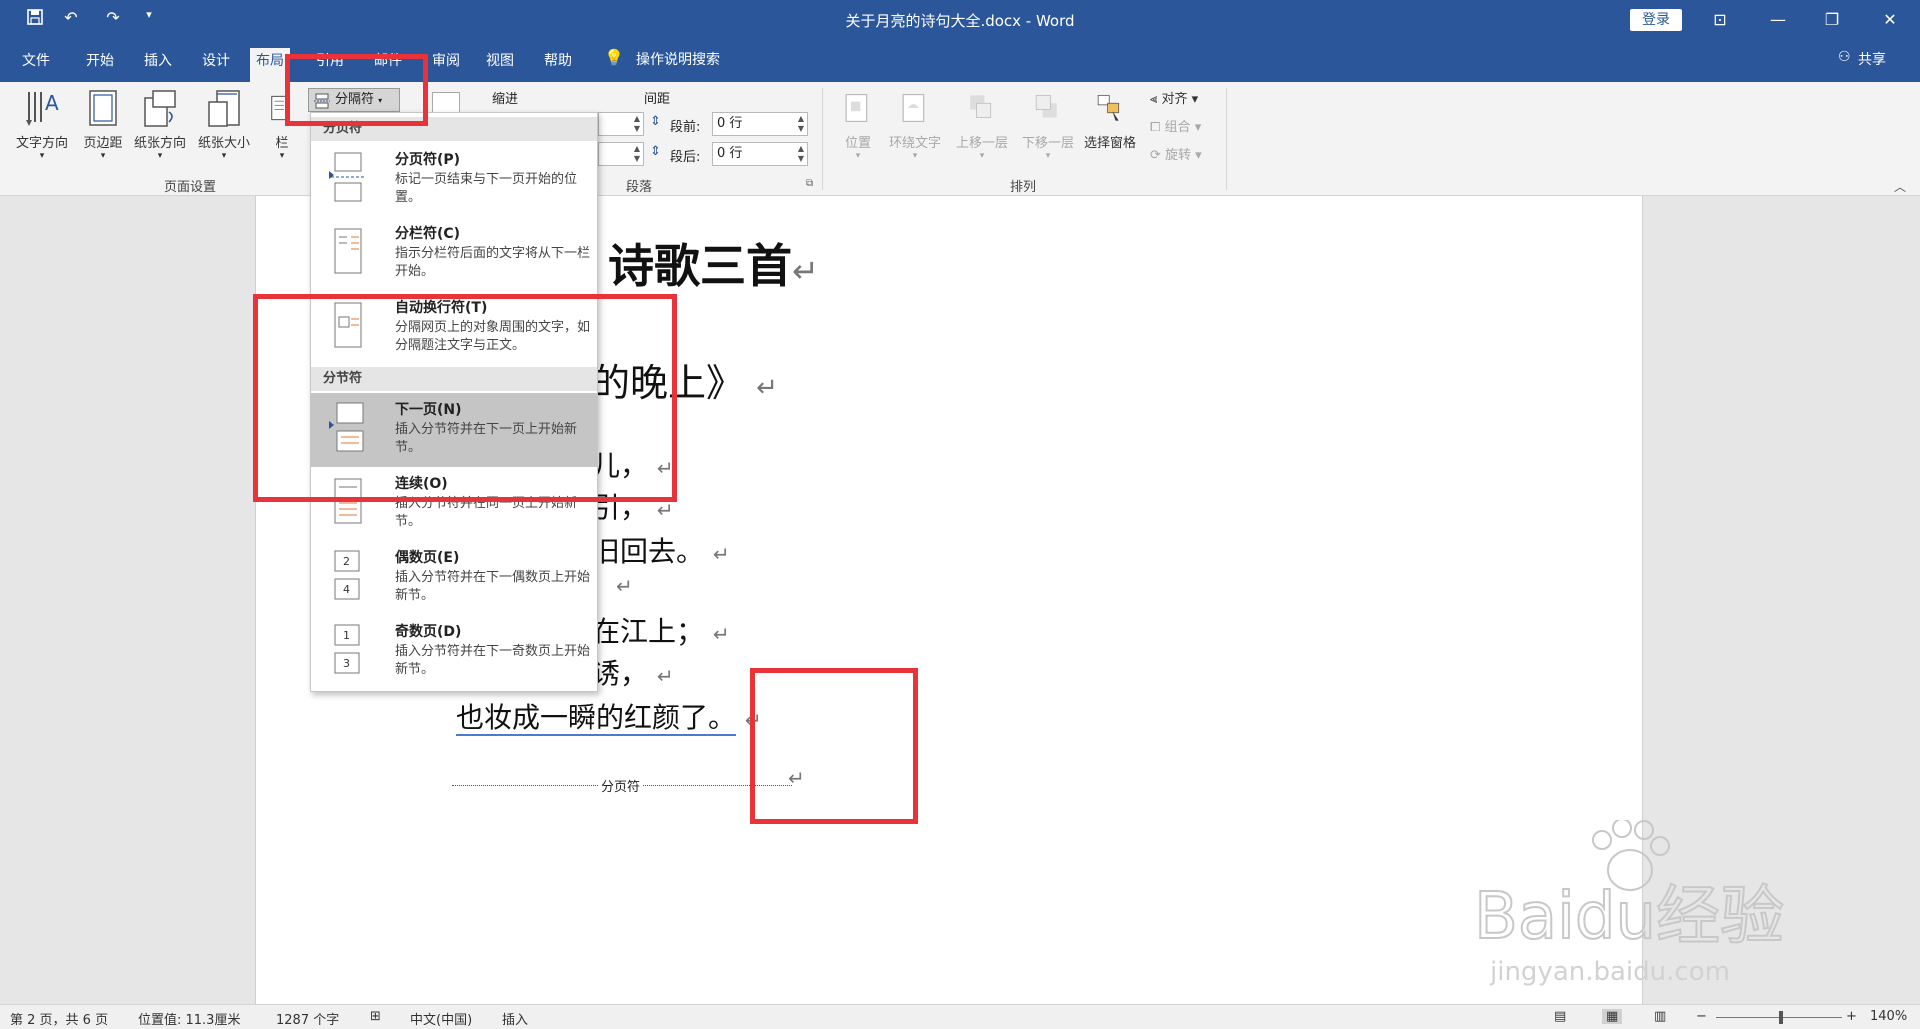 The image size is (1920, 1029). Describe the element at coordinates (1851, 1016) in the screenshot. I see `zoom-in-icon: +` at that location.